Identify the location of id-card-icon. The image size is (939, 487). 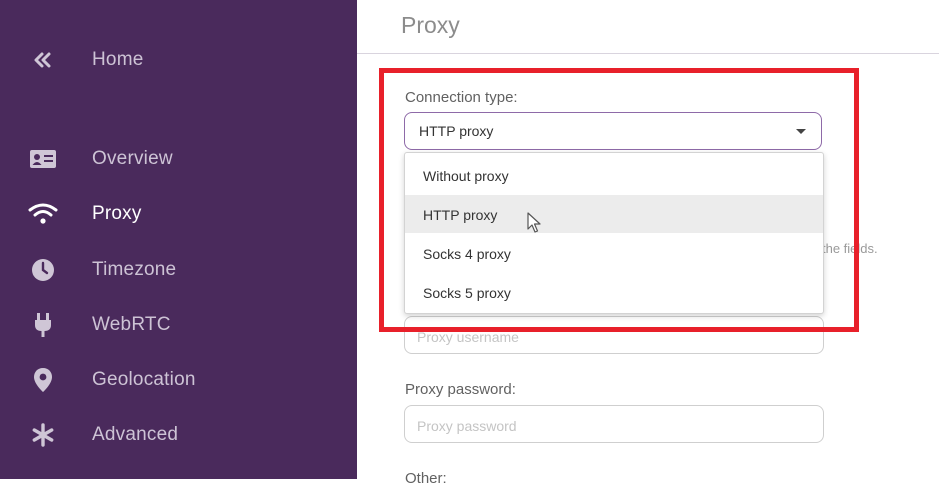
(43, 159).